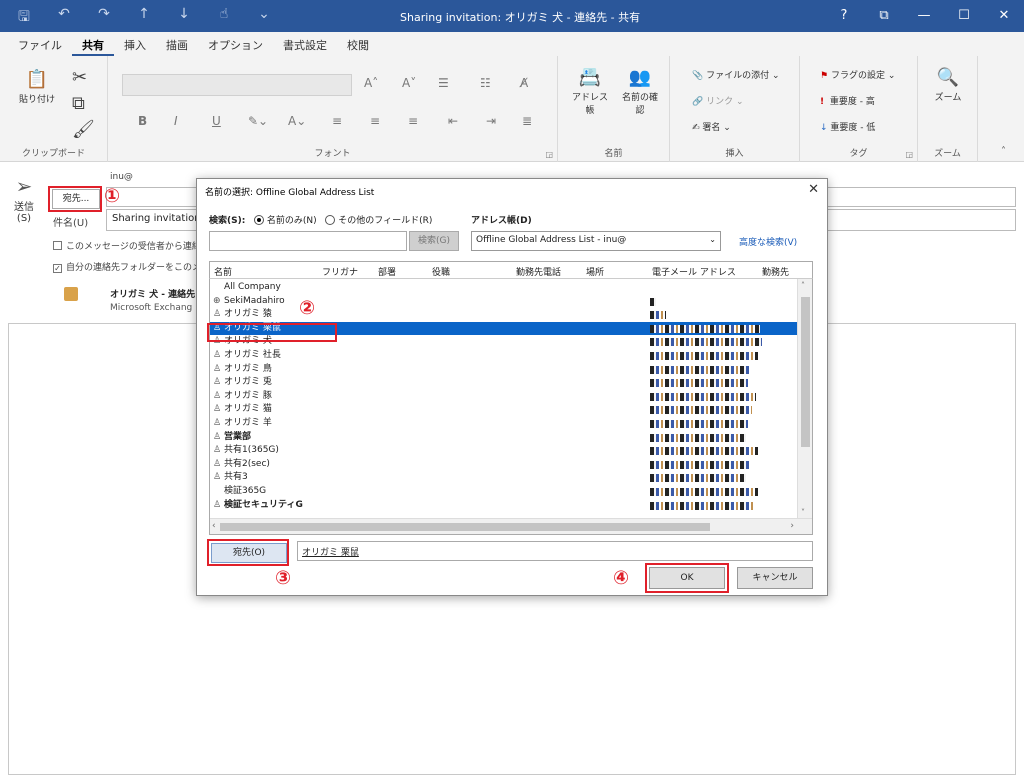  What do you see at coordinates (387, 271) in the screenshot?
I see `col-department: 部署` at bounding box center [387, 271].